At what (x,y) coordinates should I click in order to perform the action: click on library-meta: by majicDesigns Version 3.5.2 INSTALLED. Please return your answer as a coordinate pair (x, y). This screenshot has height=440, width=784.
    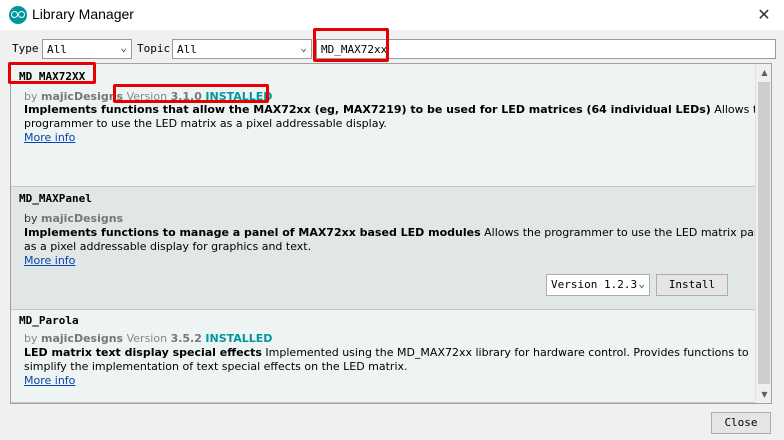
    Looking at the image, I should click on (148, 338).